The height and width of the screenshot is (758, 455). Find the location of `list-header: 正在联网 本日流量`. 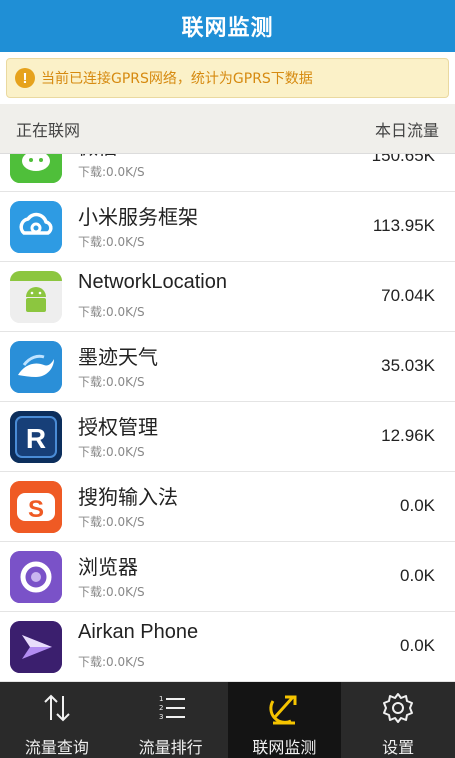

list-header: 正在联网 本日流量 is located at coordinates (227, 129).